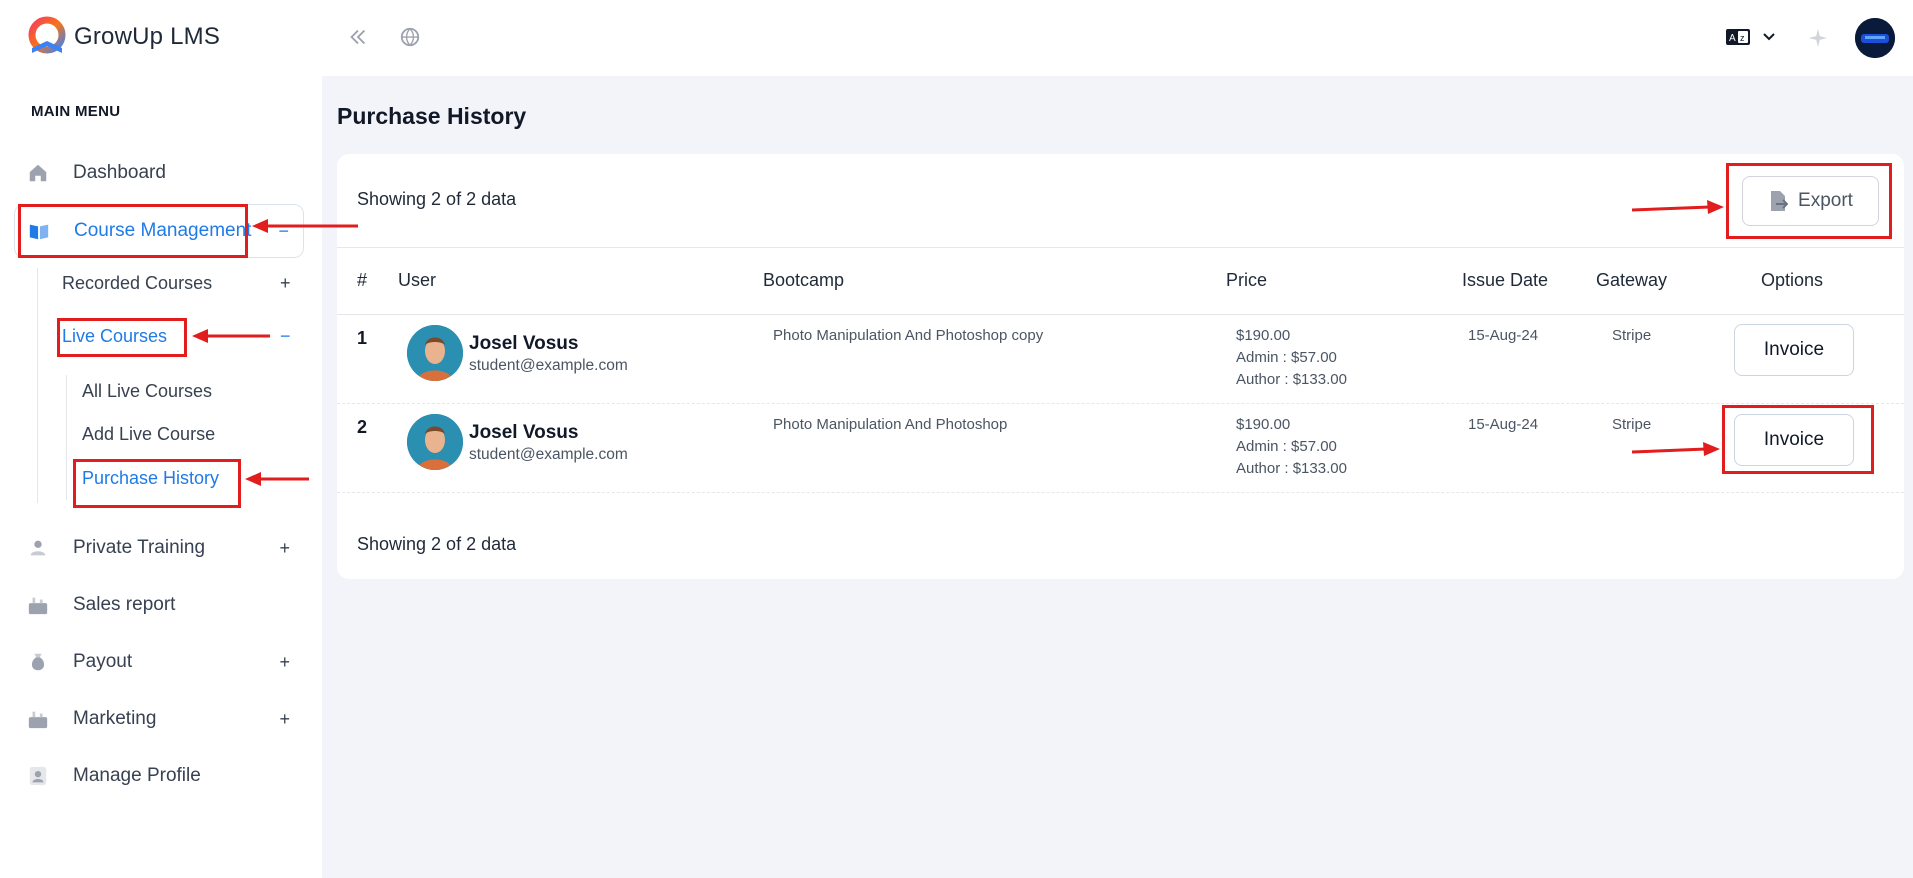  What do you see at coordinates (1505, 280) in the screenshot?
I see `col-header-issue-date: Issue Date` at bounding box center [1505, 280].